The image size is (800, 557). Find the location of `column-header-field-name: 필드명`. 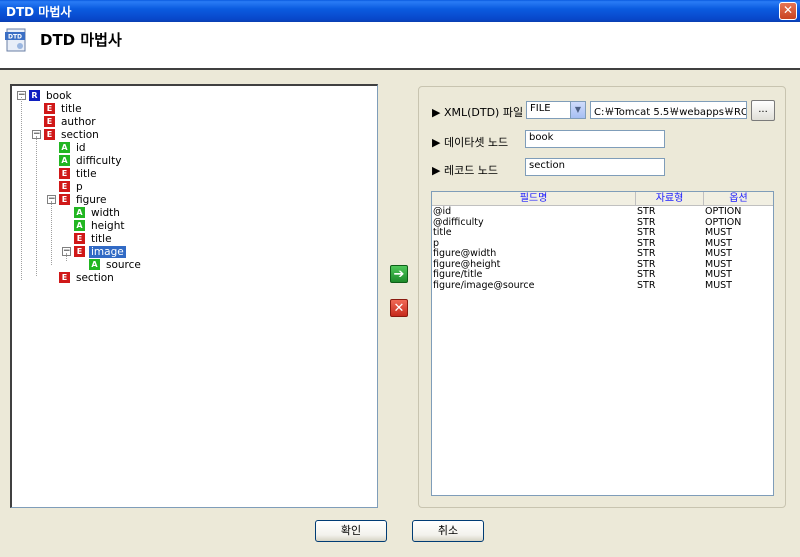

column-header-field-name: 필드명 is located at coordinates (534, 199).